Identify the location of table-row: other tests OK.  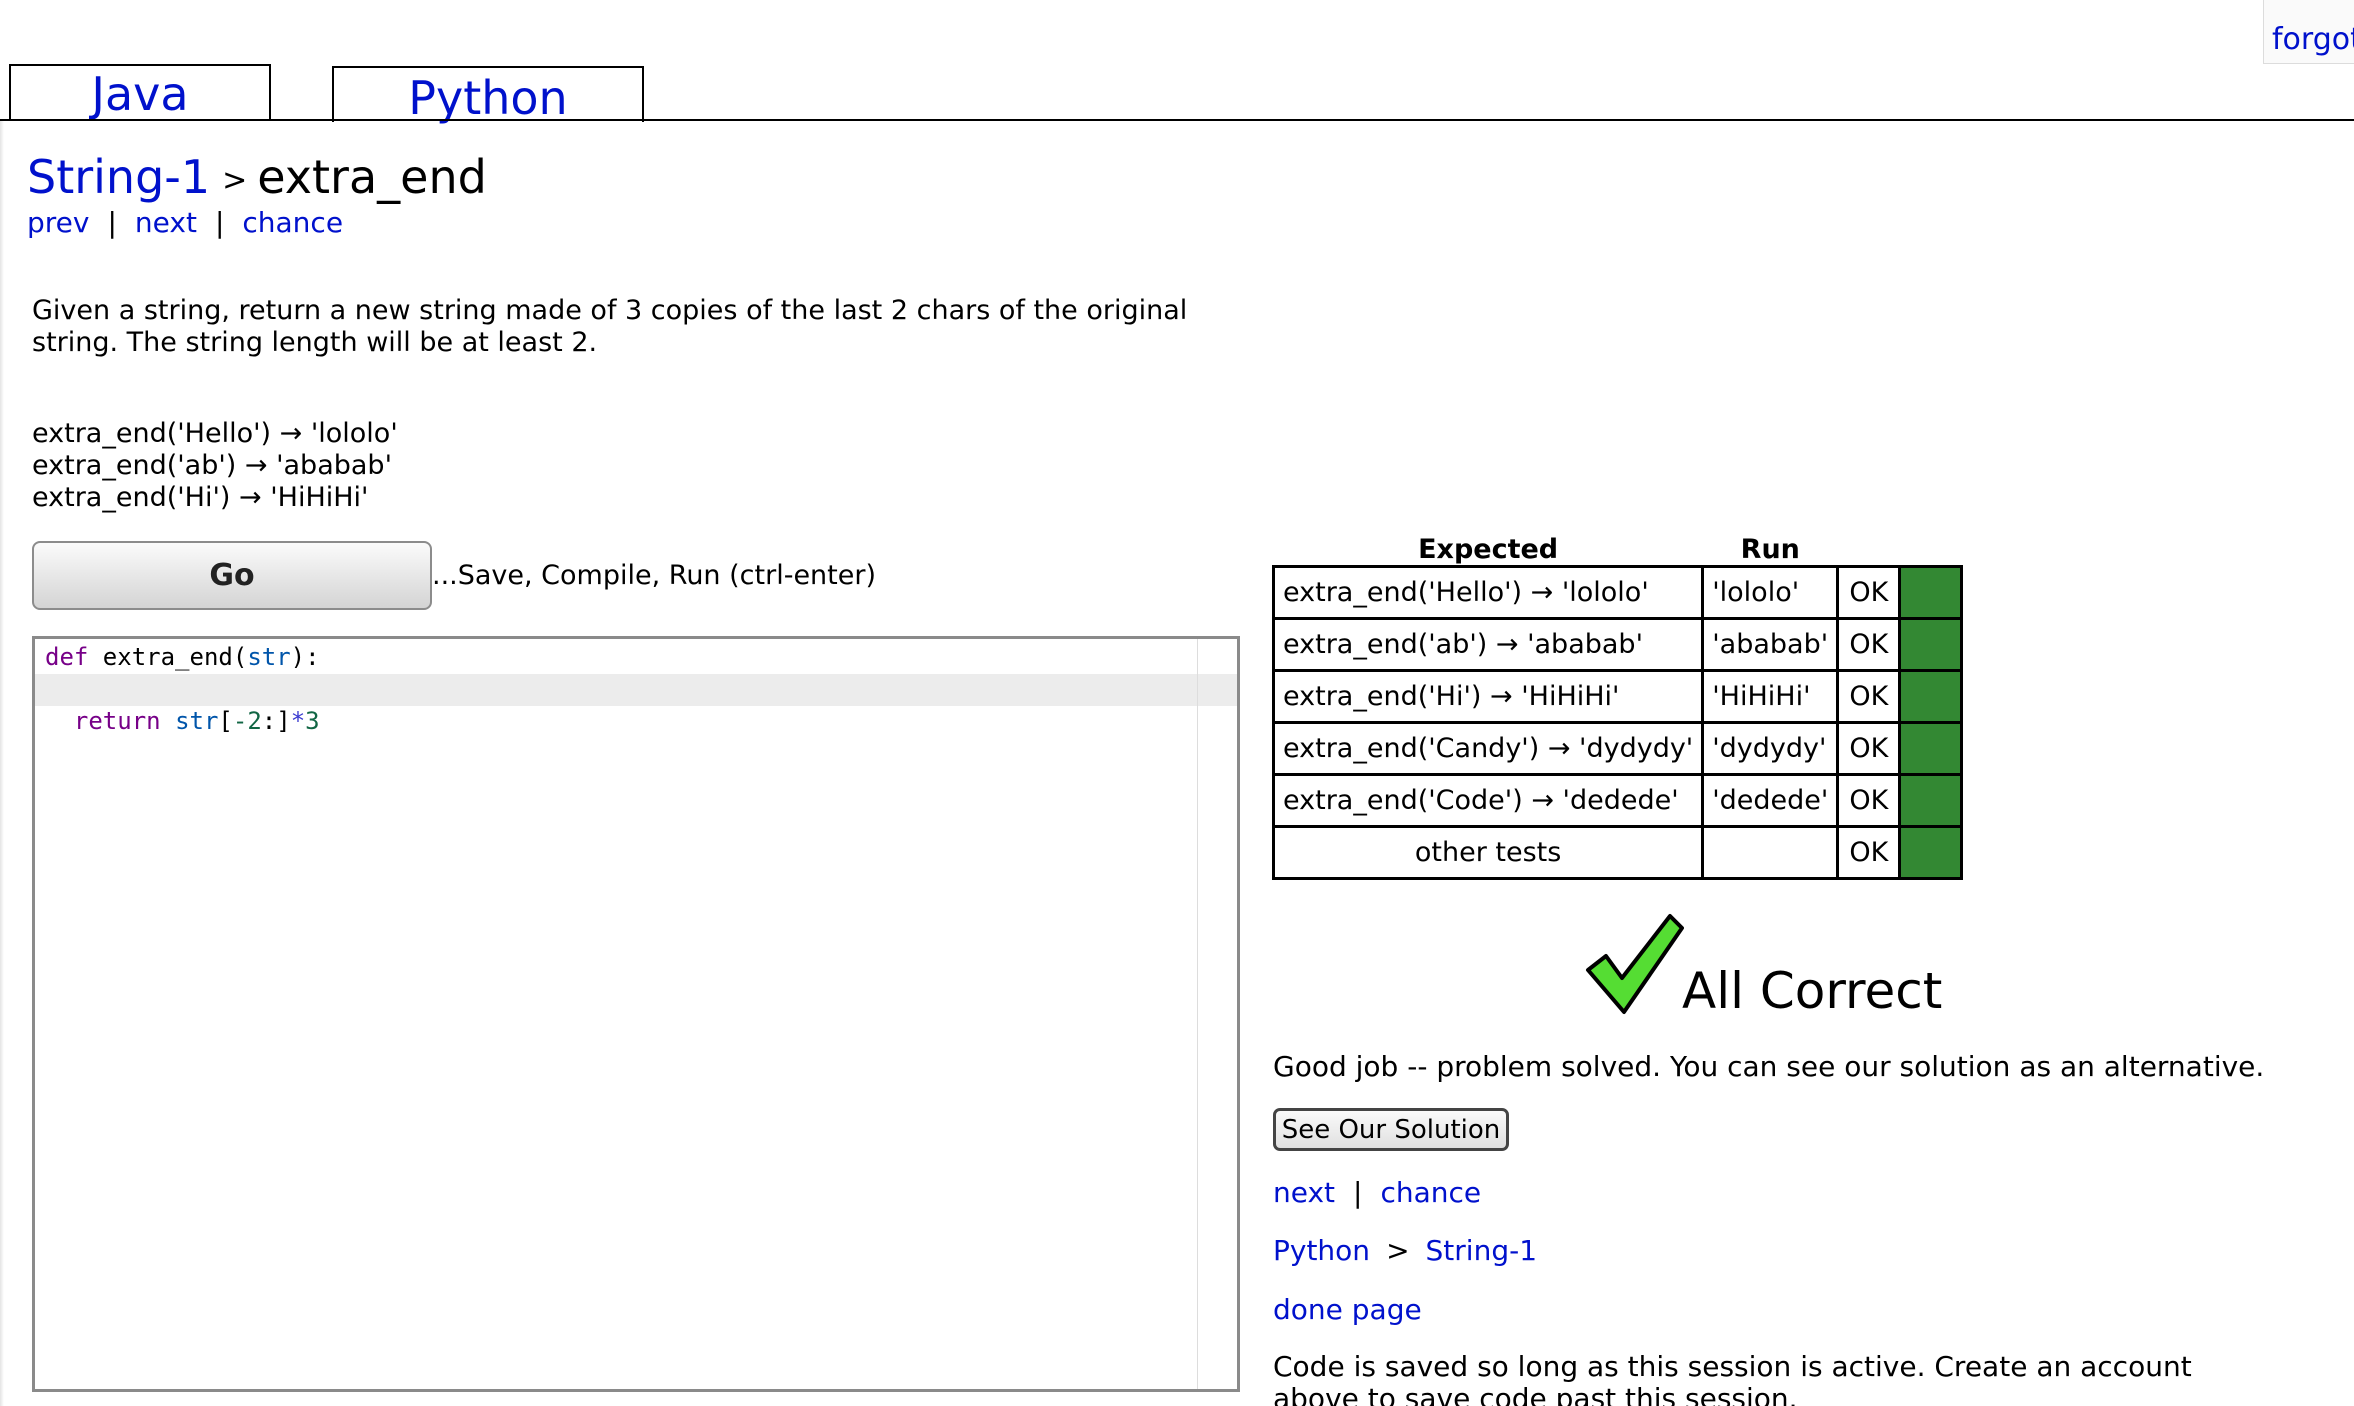
(1617, 852).